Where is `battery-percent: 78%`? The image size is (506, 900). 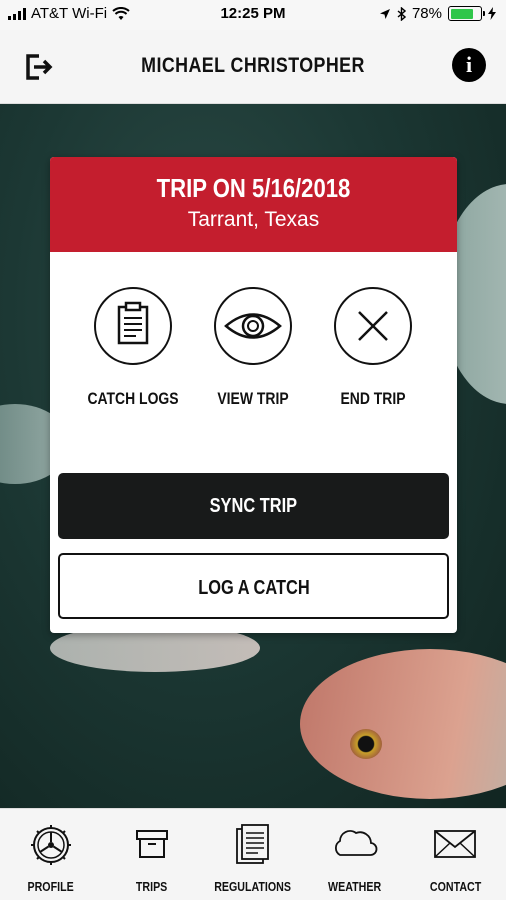 battery-percent: 78% is located at coordinates (426, 13).